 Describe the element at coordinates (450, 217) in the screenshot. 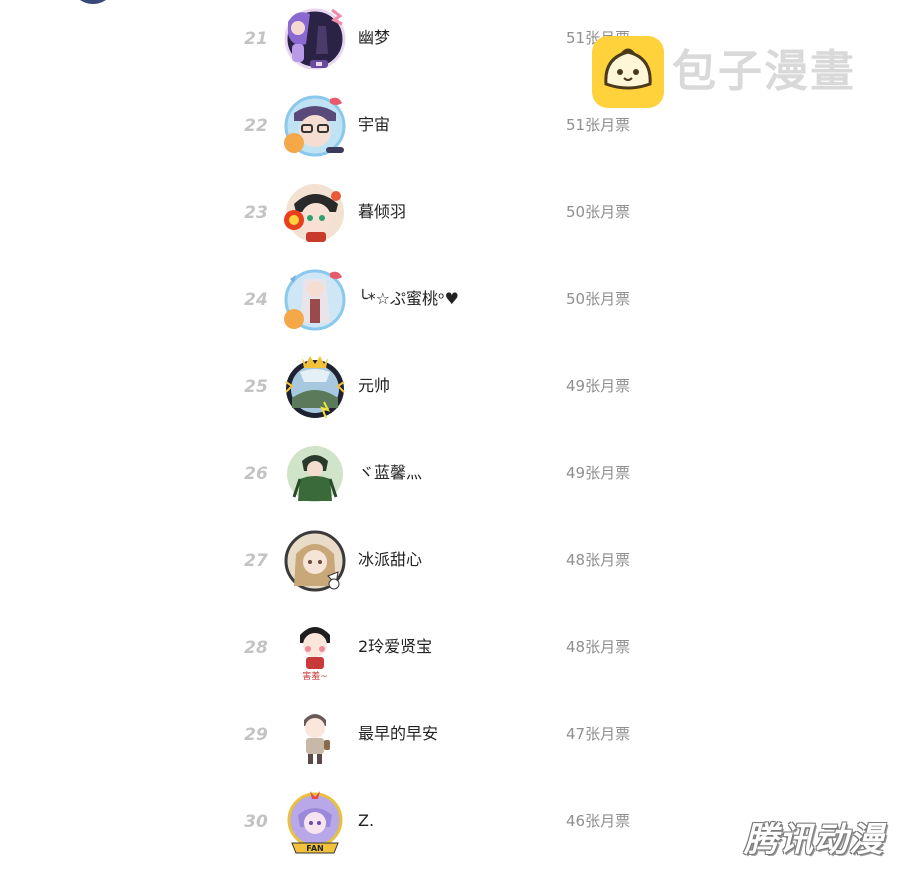

I see `ranking-row: 23 暮倾羽 50张月票` at that location.